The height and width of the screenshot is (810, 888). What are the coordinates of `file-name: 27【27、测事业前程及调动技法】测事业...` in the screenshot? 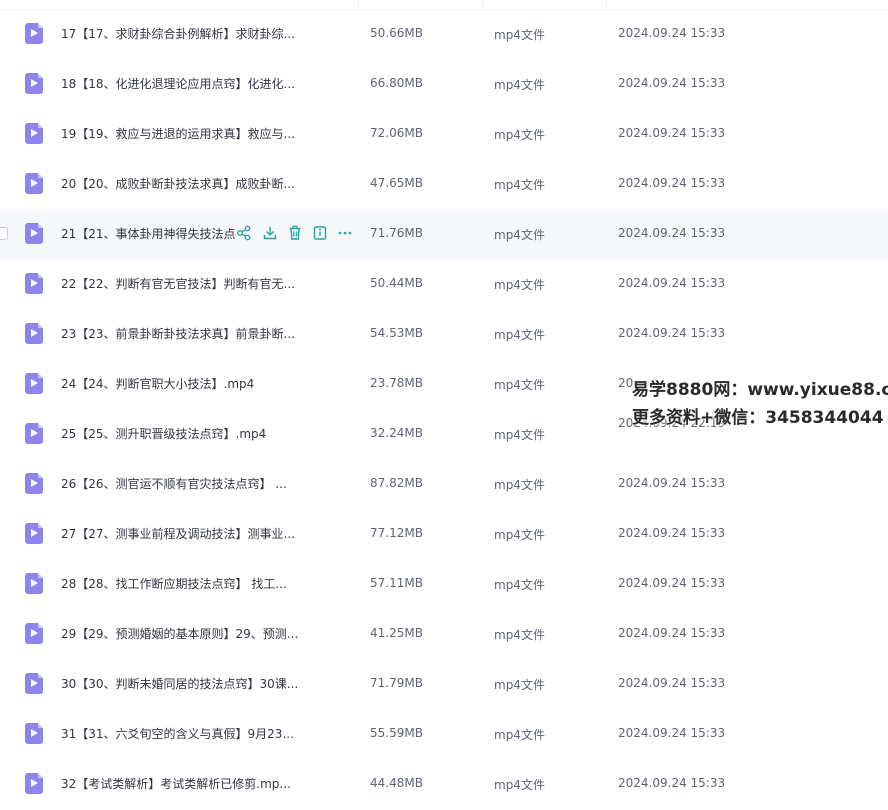 It's located at (178, 533).